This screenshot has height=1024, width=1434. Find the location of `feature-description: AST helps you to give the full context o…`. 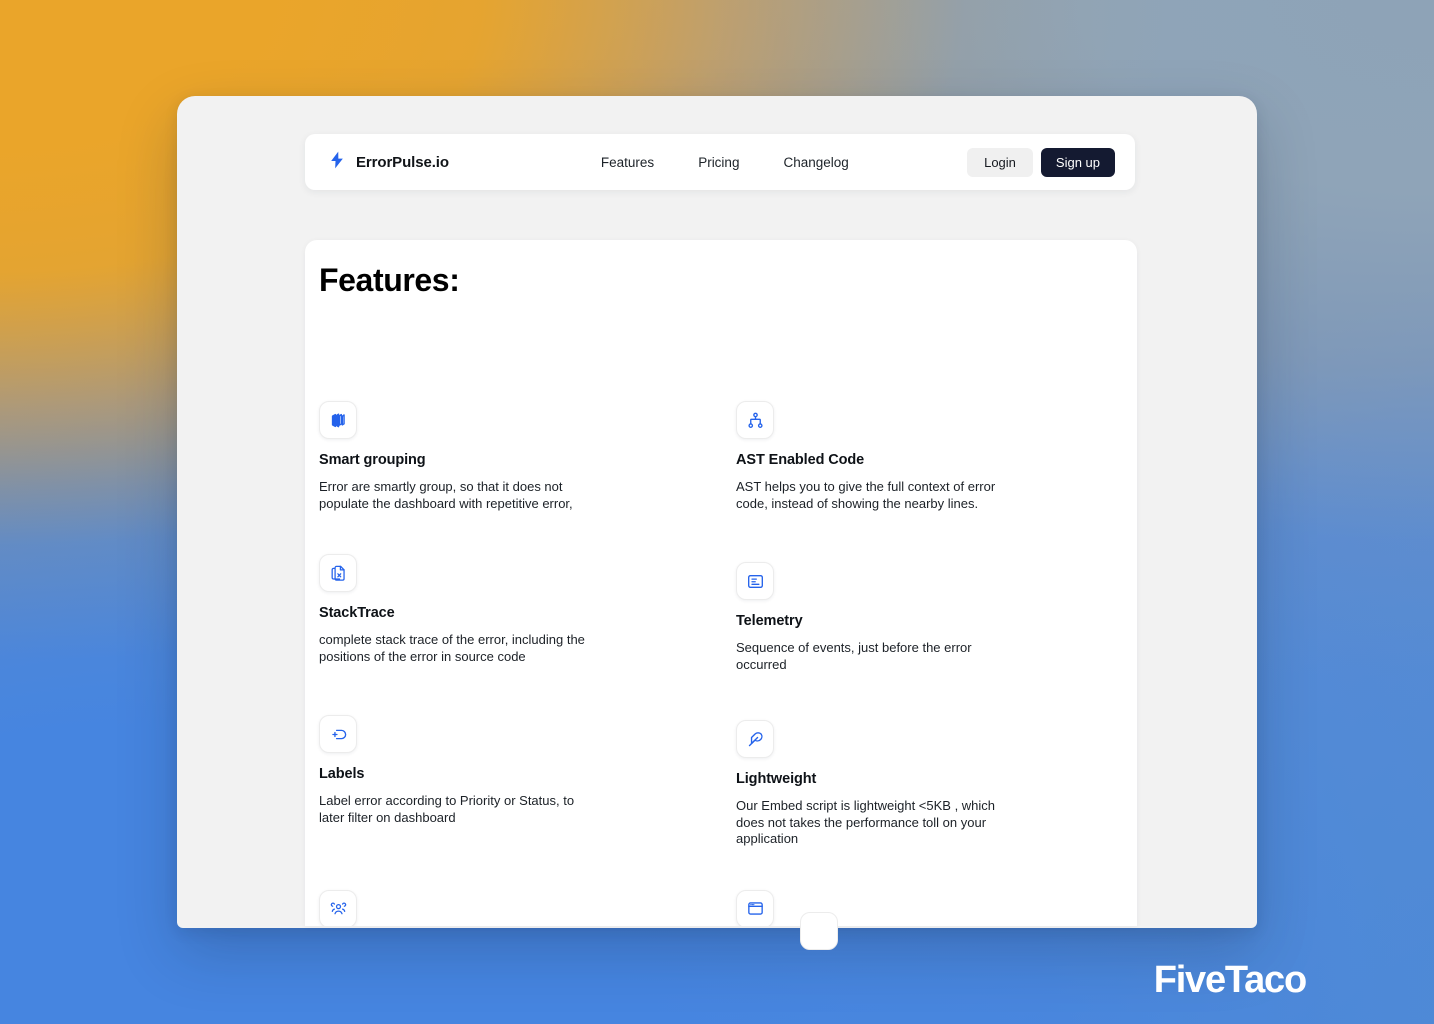

feature-description: AST helps you to give the full context o… is located at coordinates (866, 495).